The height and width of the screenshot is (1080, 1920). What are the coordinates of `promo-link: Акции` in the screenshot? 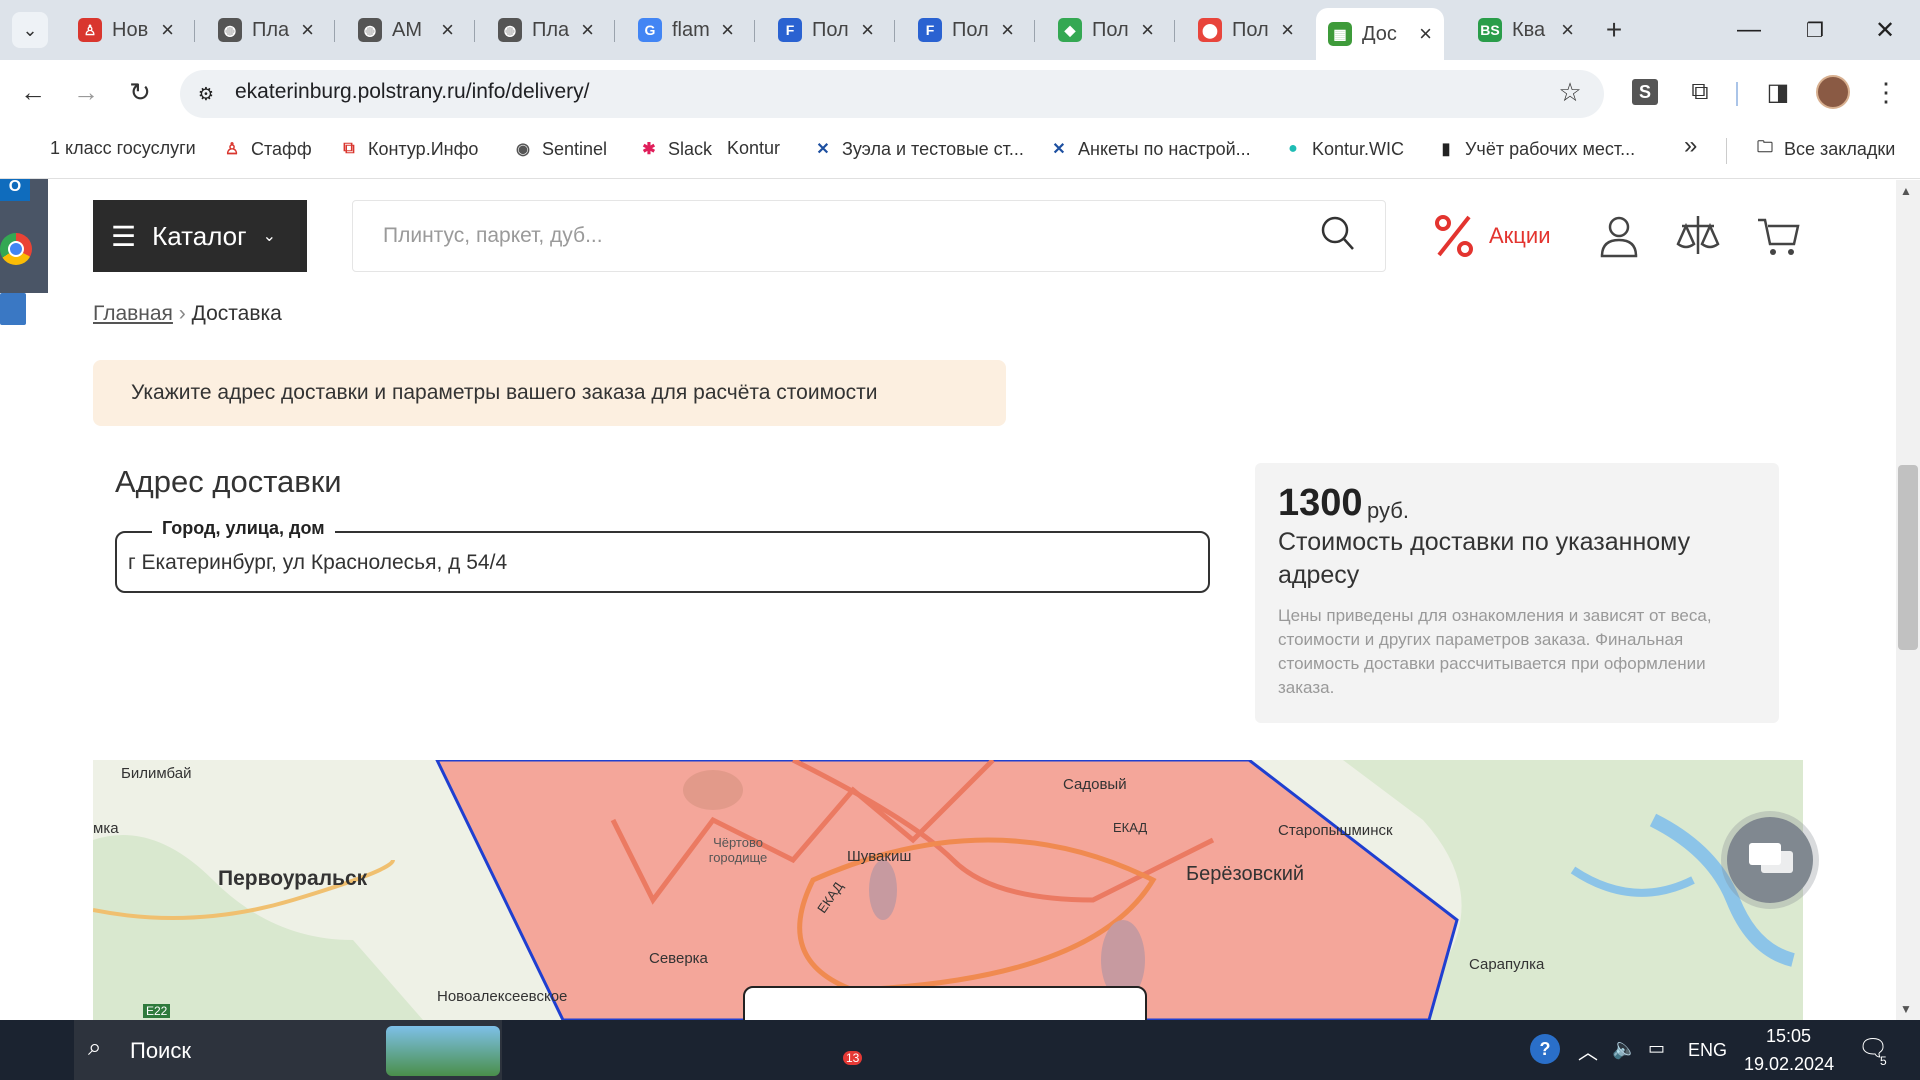 It's located at (1491, 236).